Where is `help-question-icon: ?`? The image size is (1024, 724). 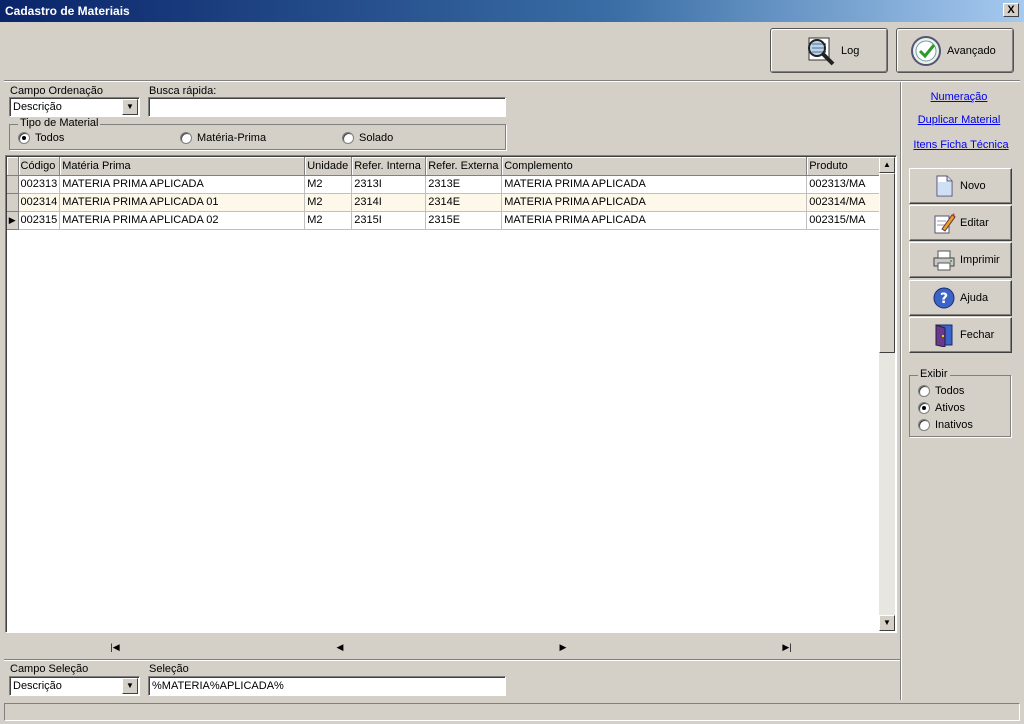 help-question-icon: ? is located at coordinates (944, 298).